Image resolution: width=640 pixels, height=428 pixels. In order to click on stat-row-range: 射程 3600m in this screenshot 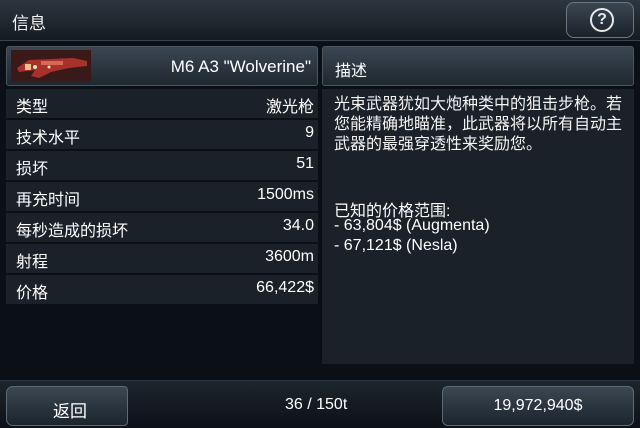, I will do `click(162, 258)`.